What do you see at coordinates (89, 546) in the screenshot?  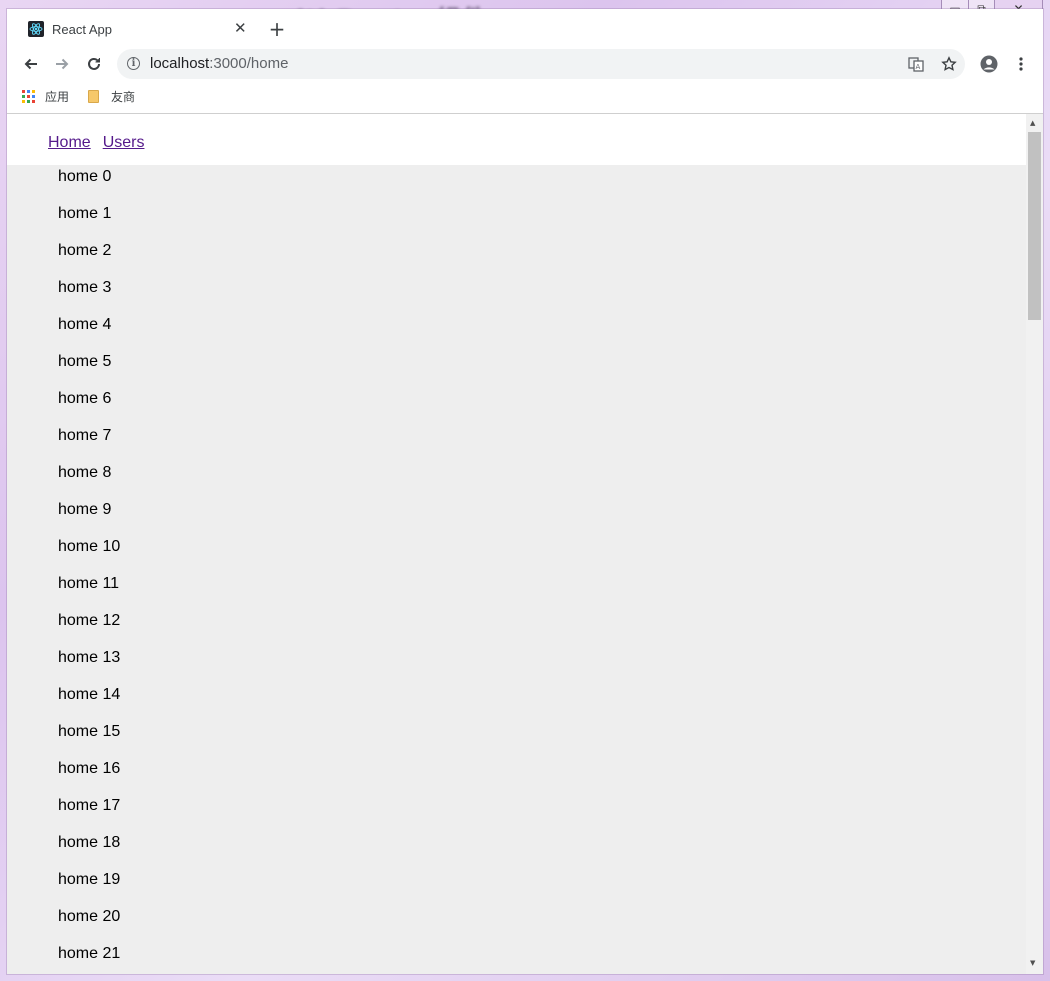 I see `list-item: home 10` at bounding box center [89, 546].